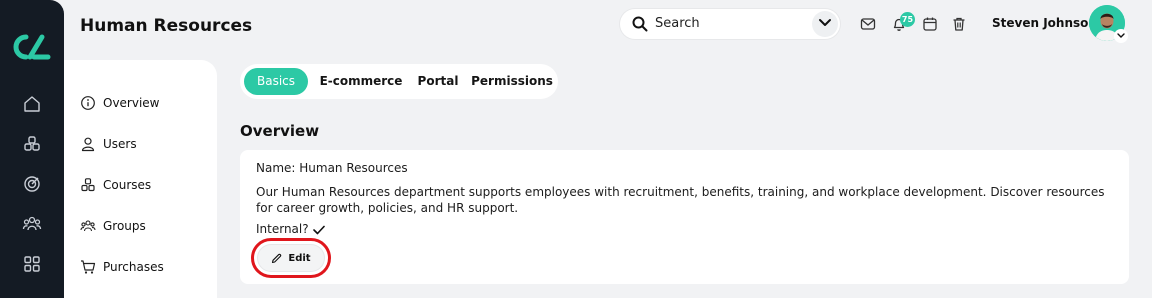 This screenshot has width=1152, height=298. Describe the element at coordinates (512, 81) in the screenshot. I see `tab-permissions: Permissions` at that location.